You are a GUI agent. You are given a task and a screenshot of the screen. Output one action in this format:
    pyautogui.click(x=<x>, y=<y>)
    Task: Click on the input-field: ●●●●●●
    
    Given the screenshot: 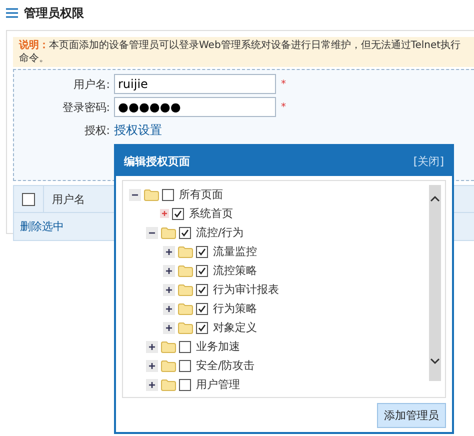 What is the action you would take?
    pyautogui.click(x=195, y=107)
    